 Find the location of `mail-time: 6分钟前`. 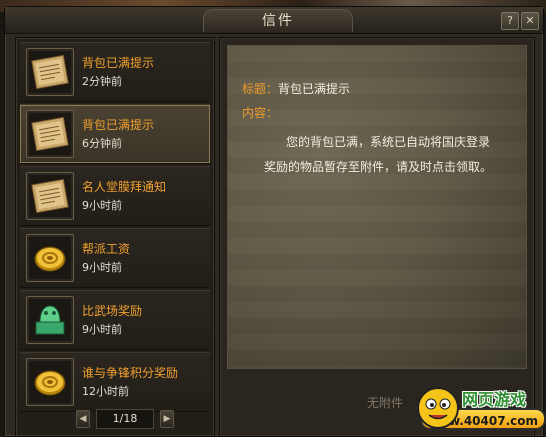

mail-time: 6分钟前 is located at coordinates (102, 143).